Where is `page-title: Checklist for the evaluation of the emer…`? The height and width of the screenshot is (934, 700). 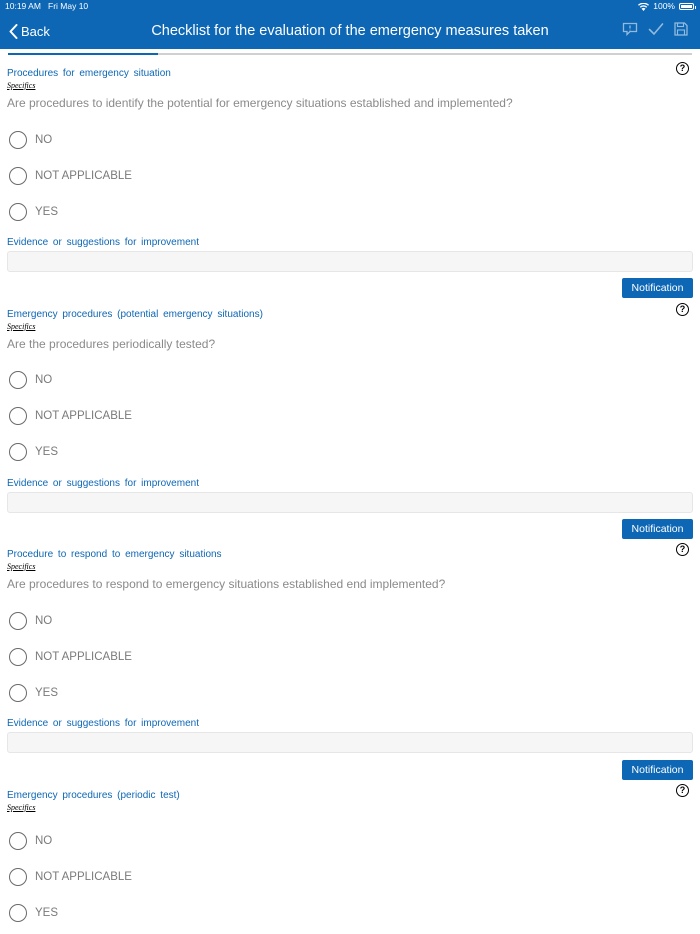 page-title: Checklist for the evaluation of the emer… is located at coordinates (350, 31).